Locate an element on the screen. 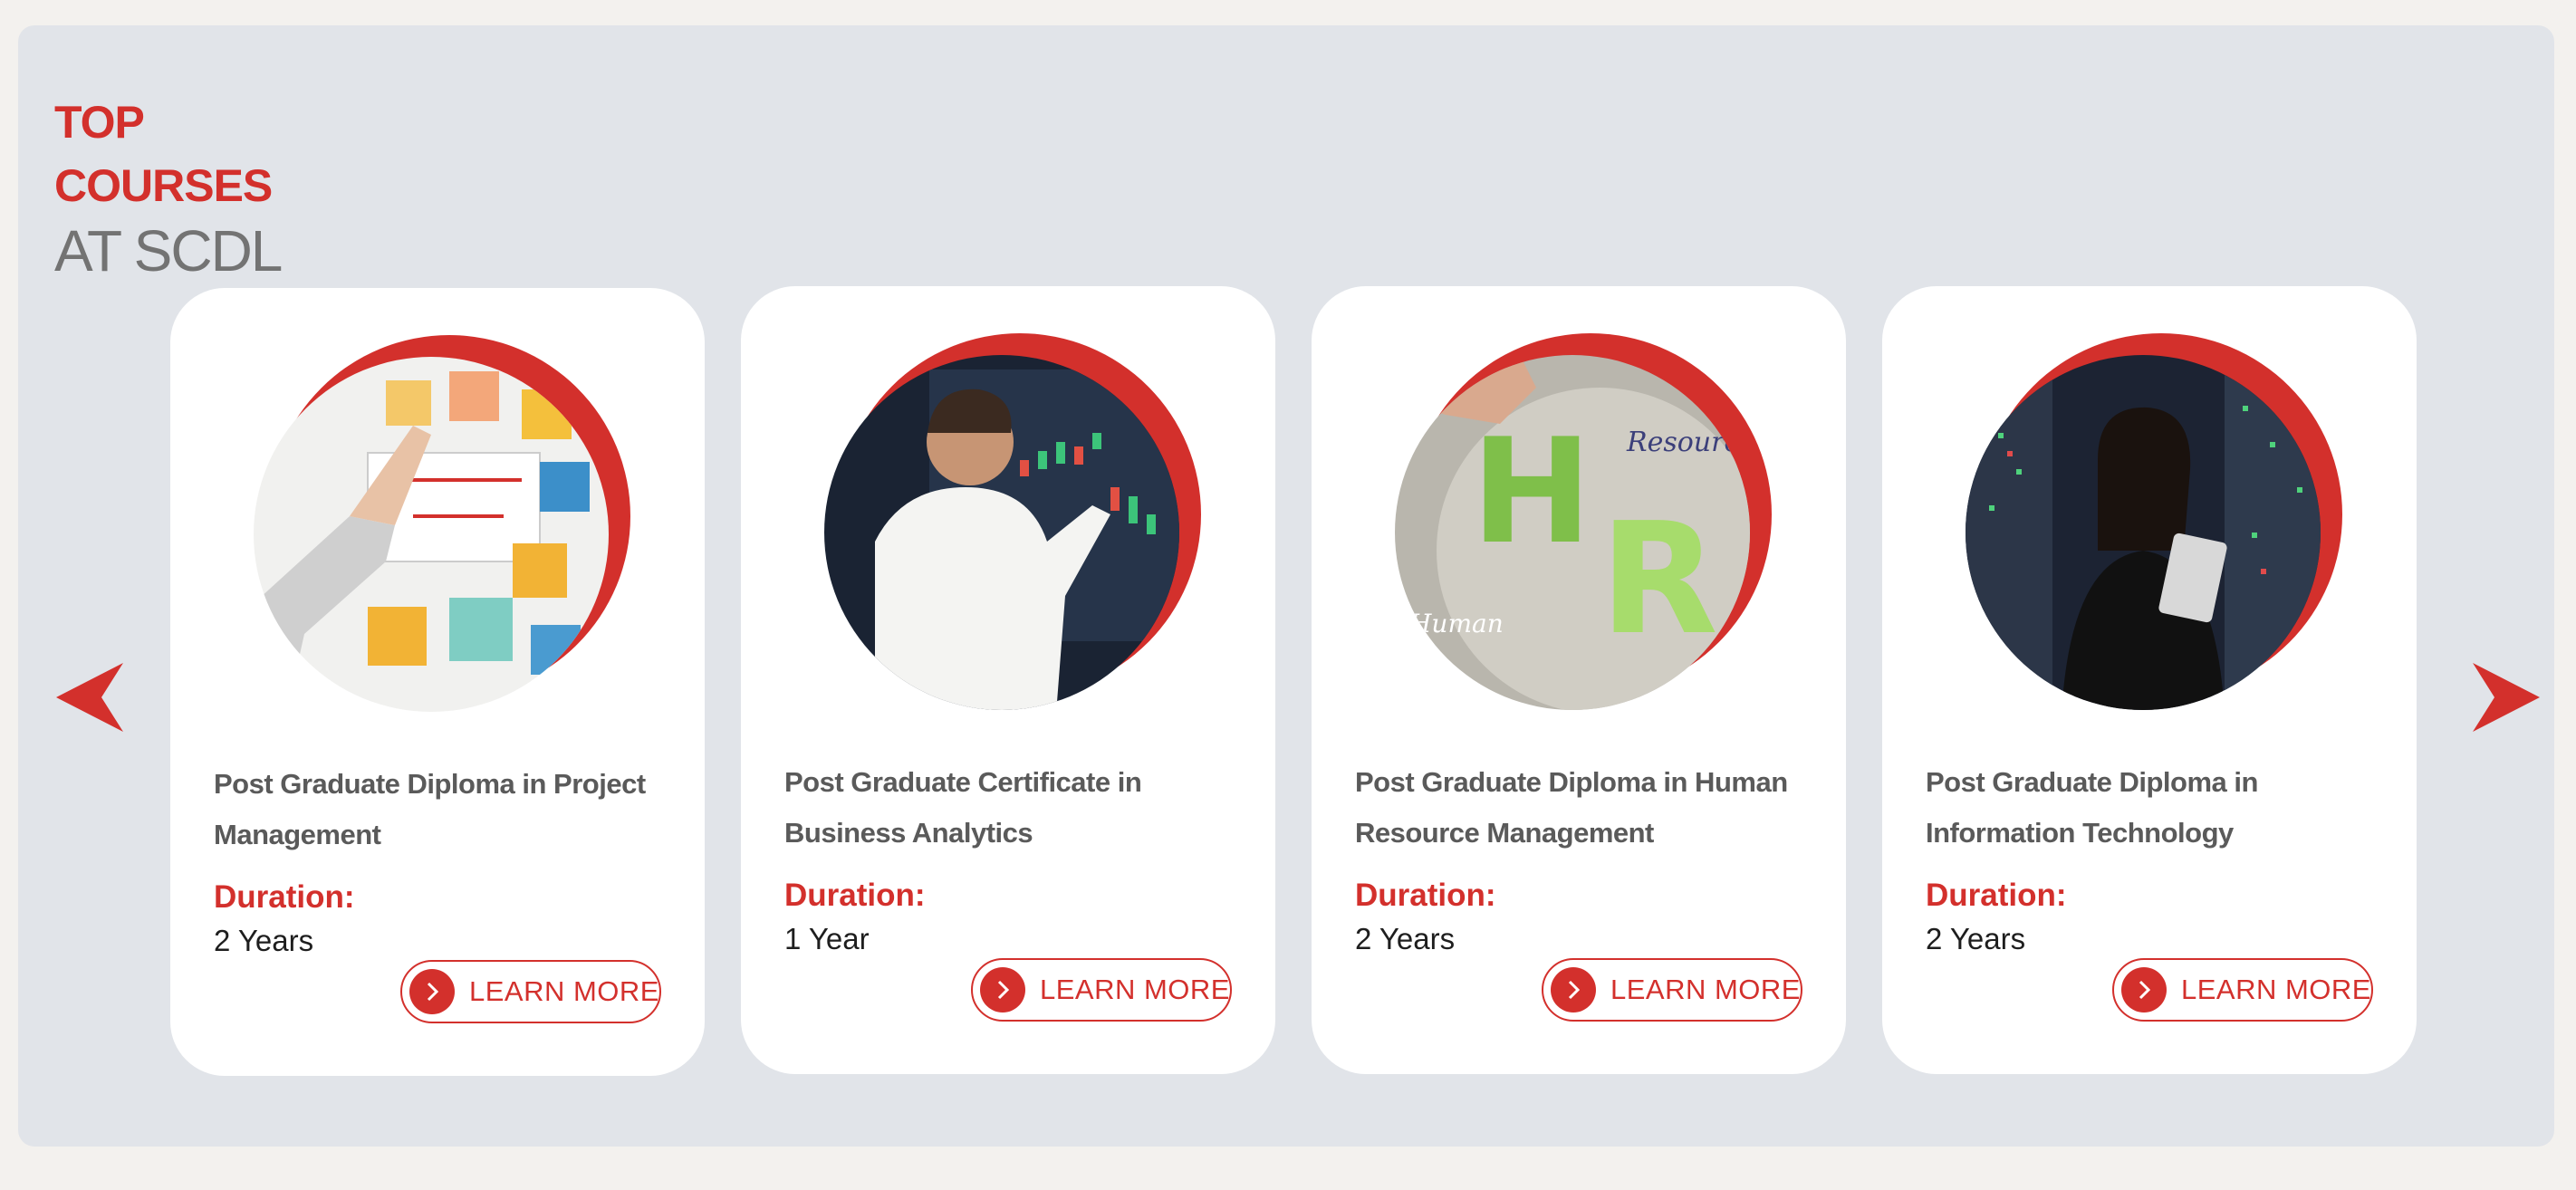  heading-line-courses: COURSES is located at coordinates (163, 185).